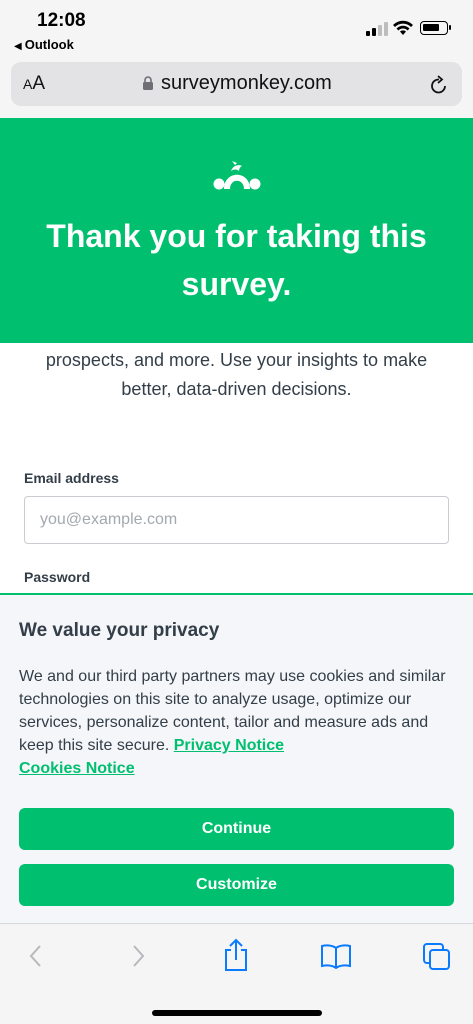 This screenshot has height=1024, width=473. Describe the element at coordinates (148, 83) in the screenshot. I see `lock-icon` at that location.